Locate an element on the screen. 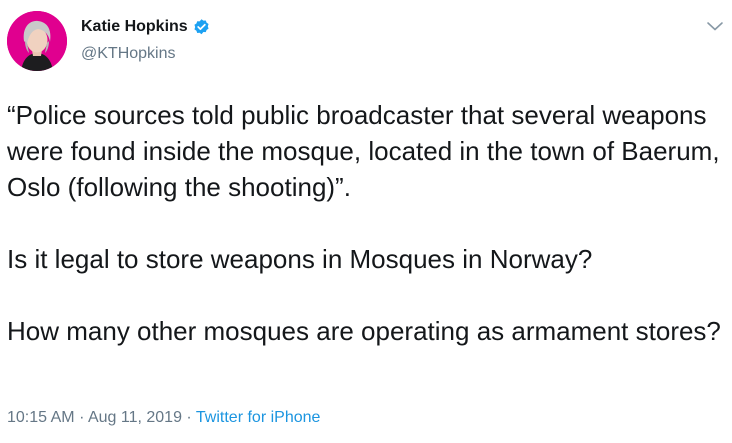 This screenshot has height=443, width=732. tweet-time: 10:15 AM is located at coordinates (41, 417).